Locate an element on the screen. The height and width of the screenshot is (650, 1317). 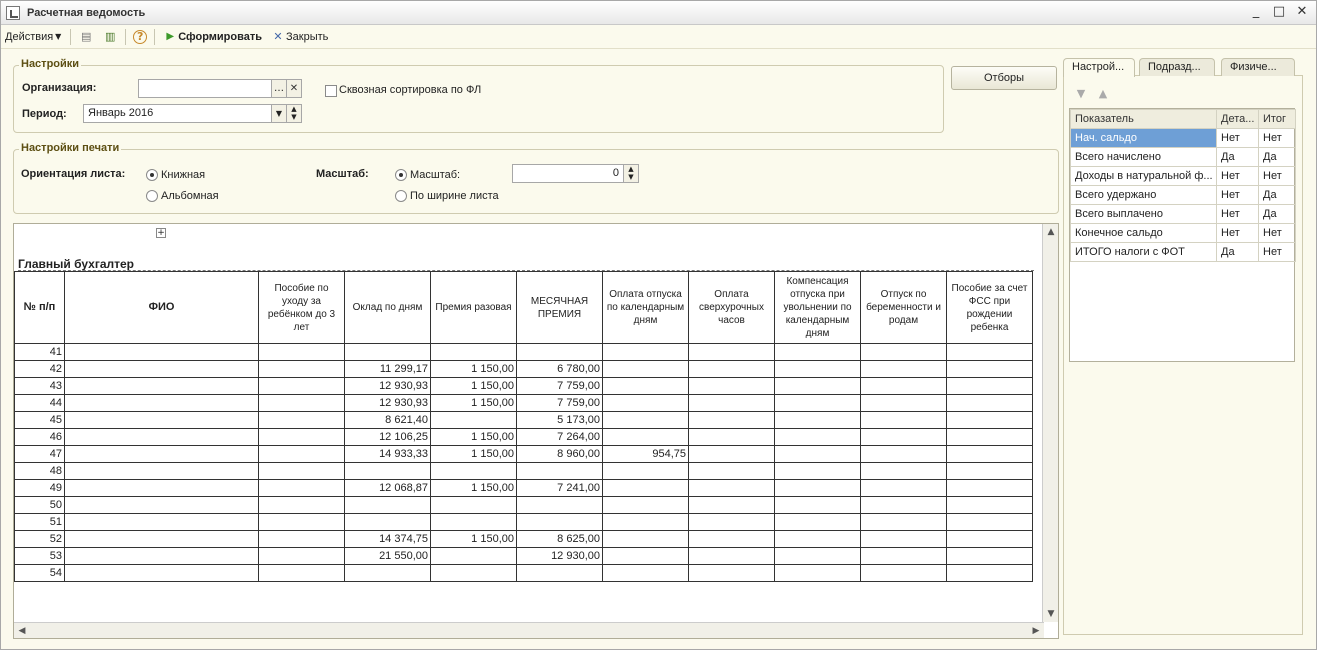
title-bar: Расчетная ведомость _ □ ✕ is located at coordinates (658, 13).